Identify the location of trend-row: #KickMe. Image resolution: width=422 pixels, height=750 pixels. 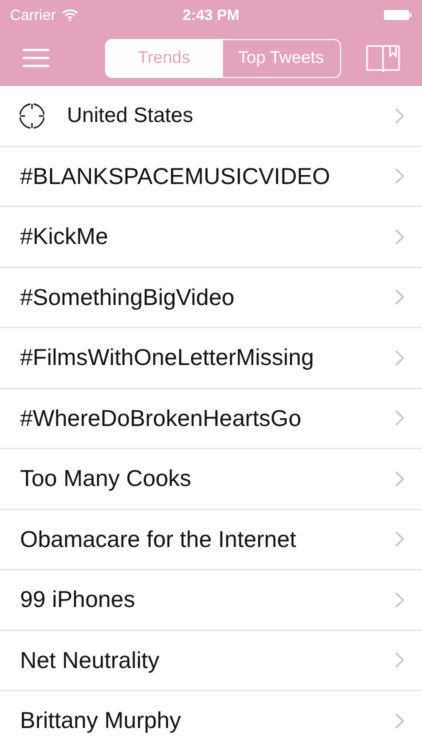
(211, 237).